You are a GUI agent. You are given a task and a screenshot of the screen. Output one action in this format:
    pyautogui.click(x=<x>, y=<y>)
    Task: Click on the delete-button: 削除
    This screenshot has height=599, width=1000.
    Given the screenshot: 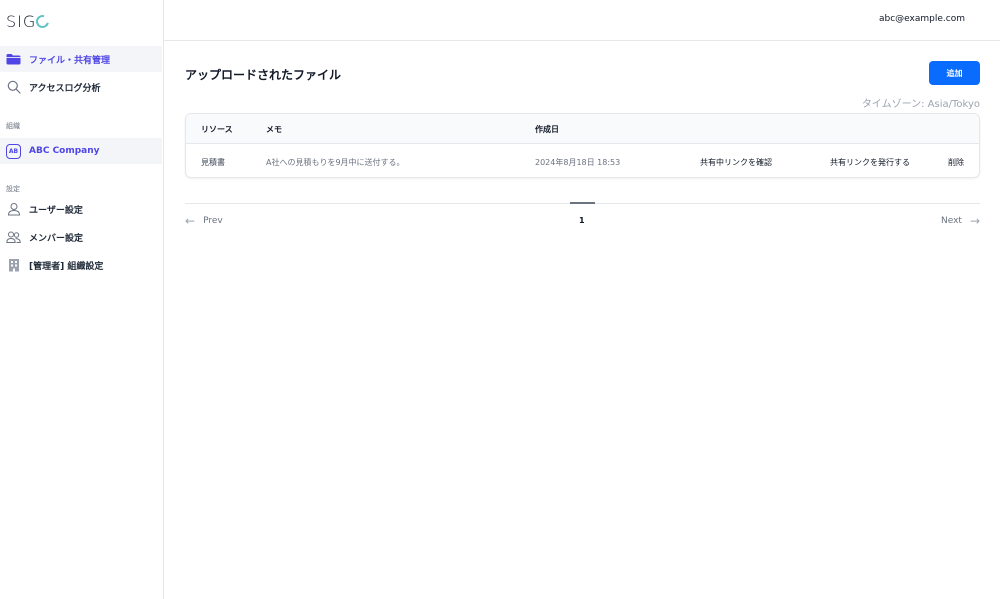 What is the action you would take?
    pyautogui.click(x=956, y=162)
    